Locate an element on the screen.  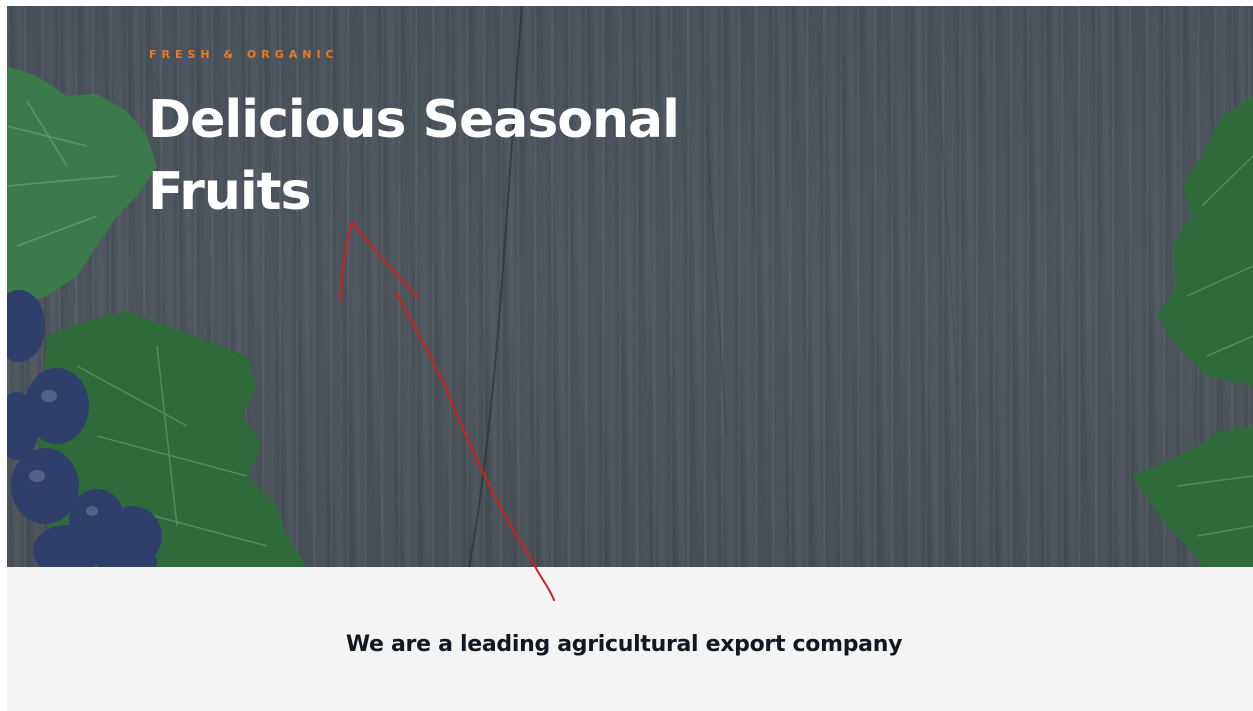
grape-leaf-right-bottom is located at coordinates (1192, 496).